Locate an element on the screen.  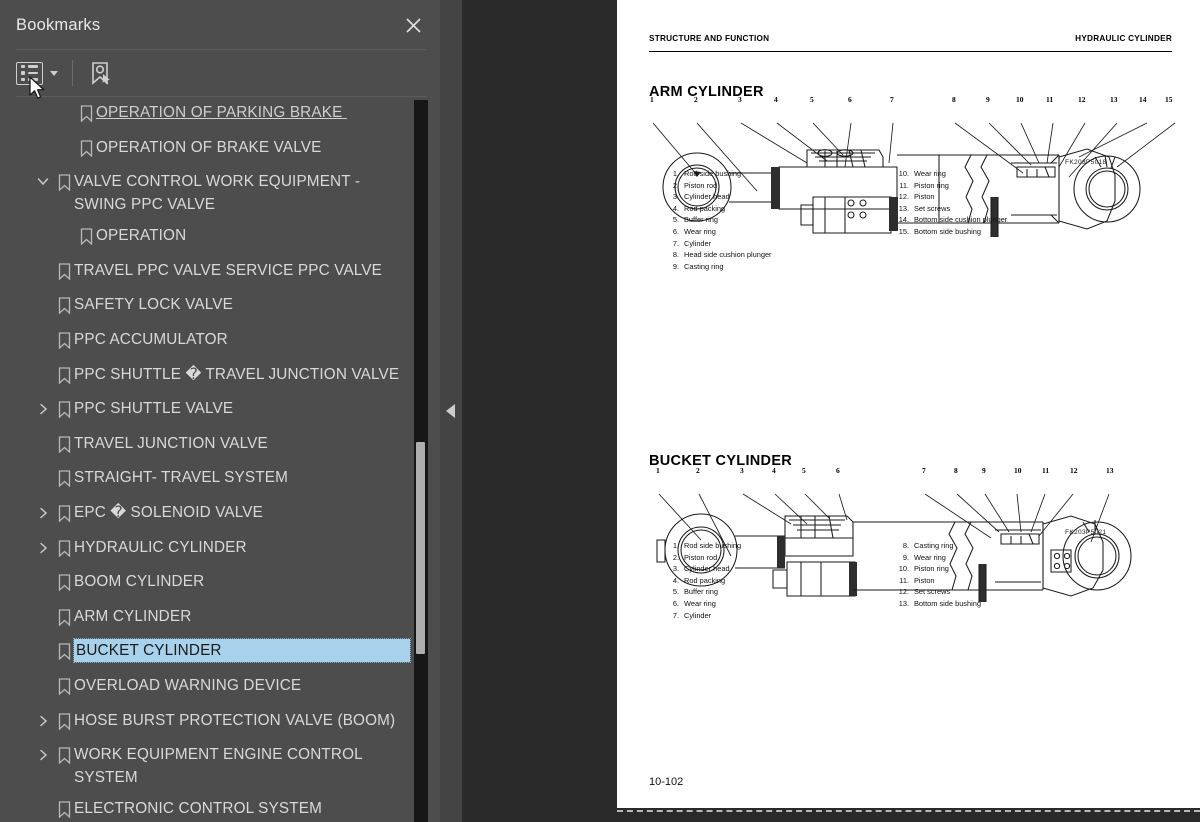
bookmark-item: OPERATION OF BRAKE VALVE is located at coordinates (220, 149).